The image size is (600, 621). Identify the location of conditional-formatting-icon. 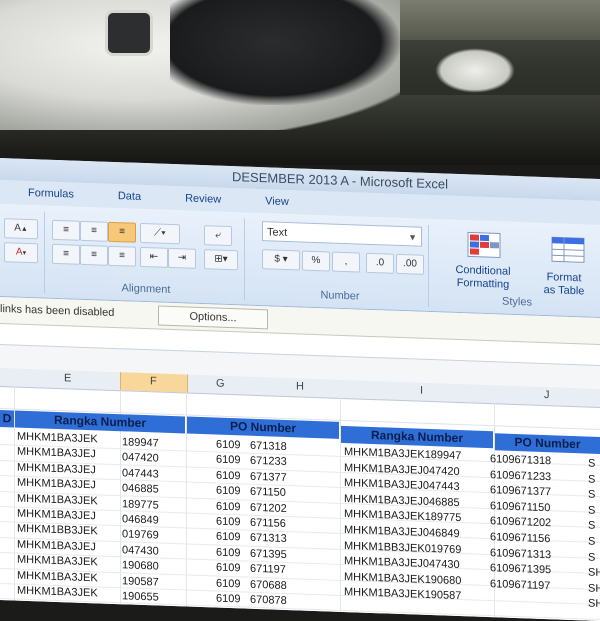
(484, 244).